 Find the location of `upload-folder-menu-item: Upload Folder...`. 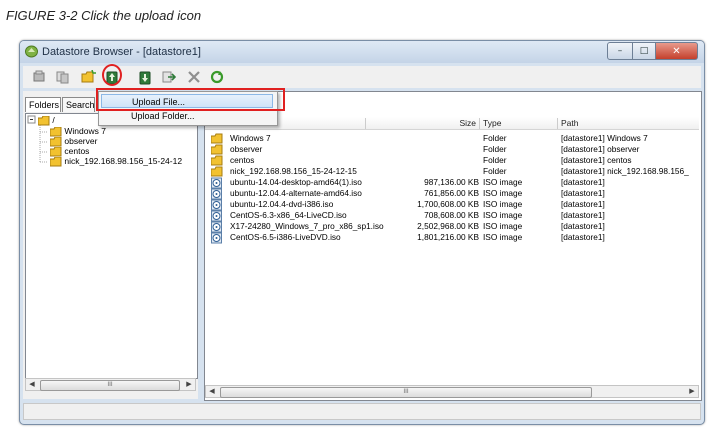

upload-folder-menu-item: Upload Folder... is located at coordinates (187, 116).